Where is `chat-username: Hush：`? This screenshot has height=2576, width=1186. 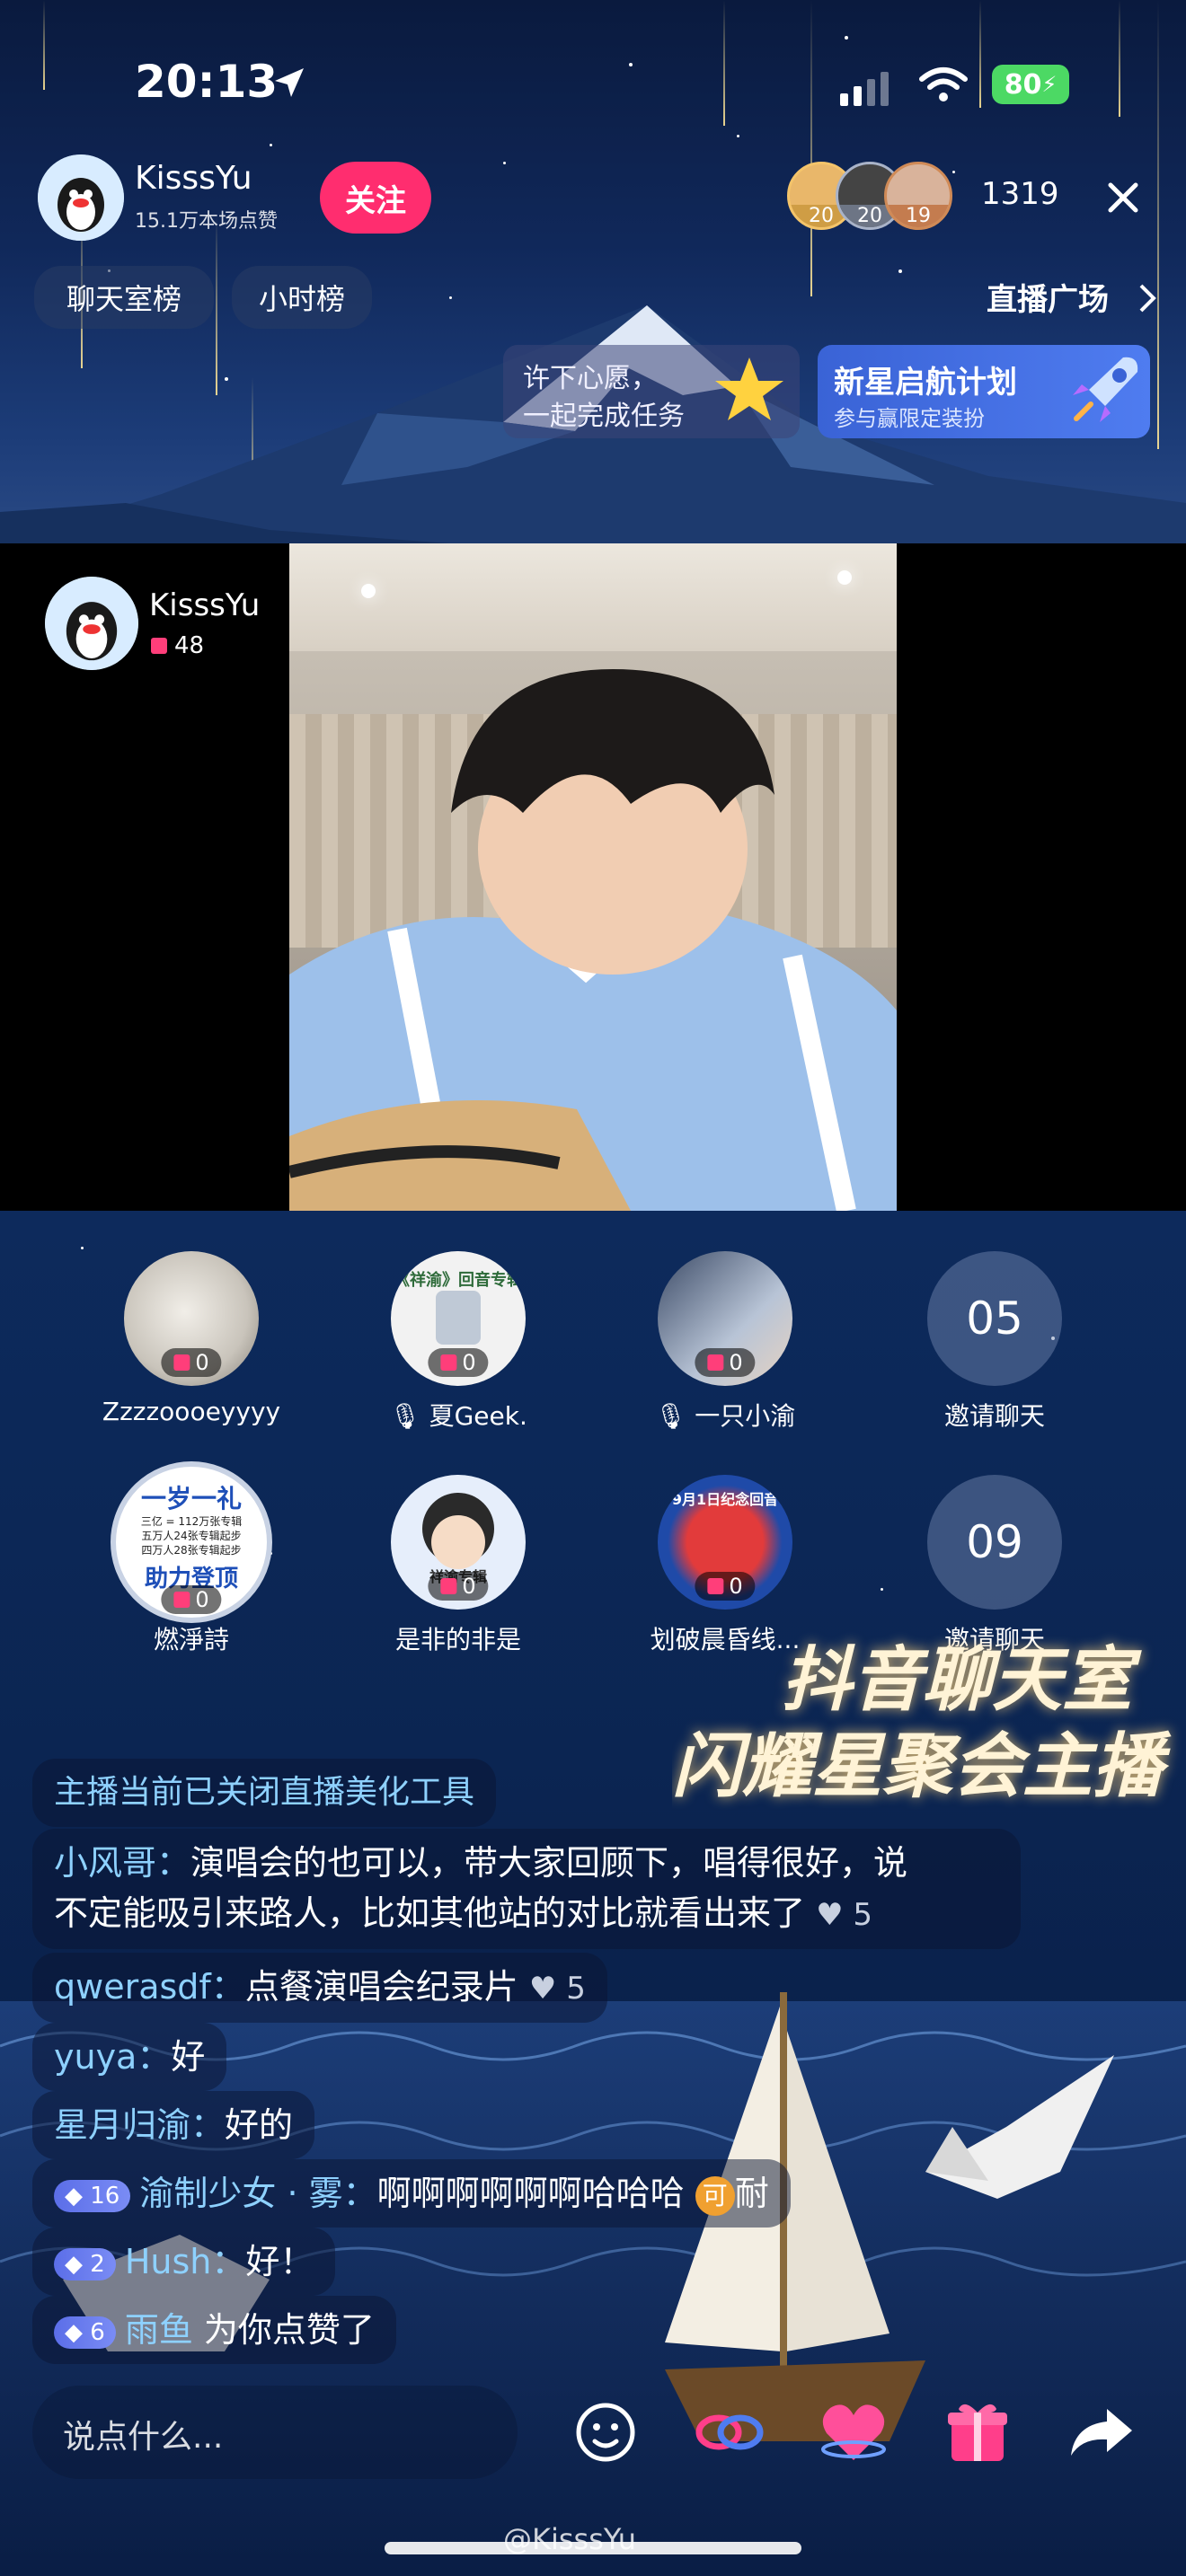 chat-username: Hush： is located at coordinates (185, 2261).